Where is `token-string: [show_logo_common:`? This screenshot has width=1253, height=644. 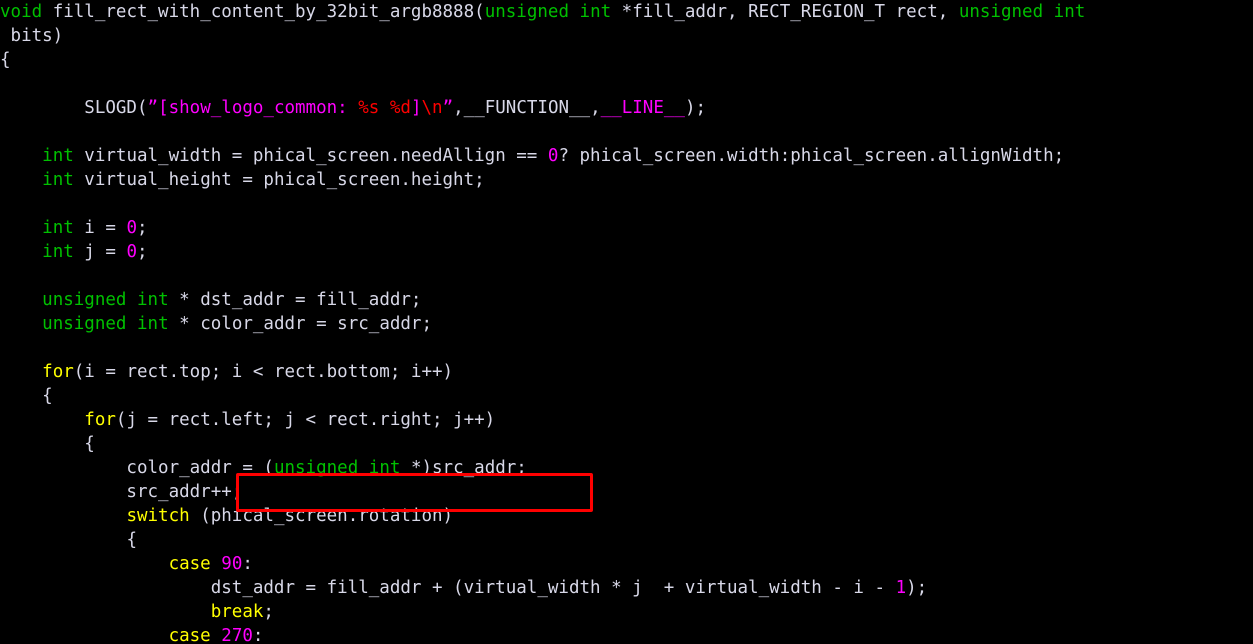
token-string: [show_logo_common: is located at coordinates (258, 108).